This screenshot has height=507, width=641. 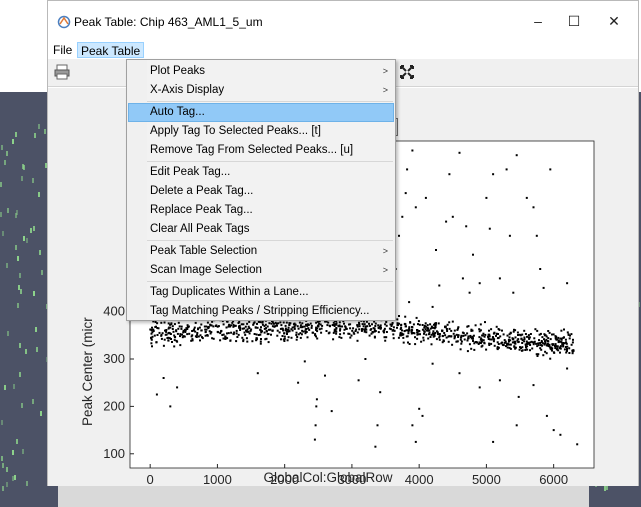 What do you see at coordinates (270, 240) in the screenshot?
I see `menu-separator` at bounding box center [270, 240].